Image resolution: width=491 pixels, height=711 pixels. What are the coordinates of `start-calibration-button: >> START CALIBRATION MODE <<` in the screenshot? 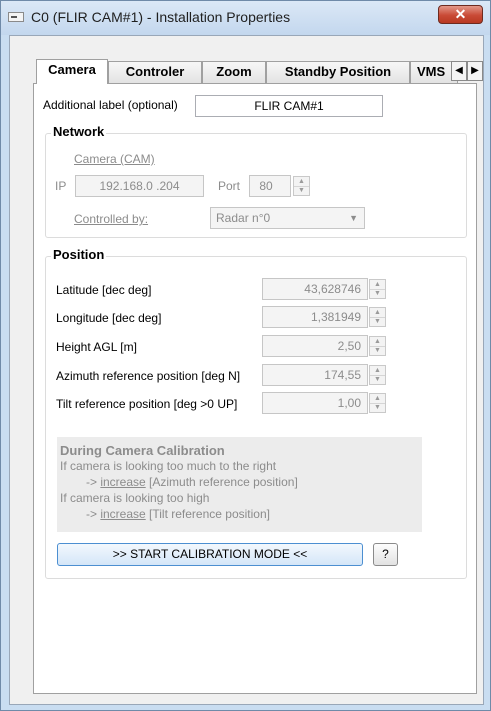 It's located at (210, 554).